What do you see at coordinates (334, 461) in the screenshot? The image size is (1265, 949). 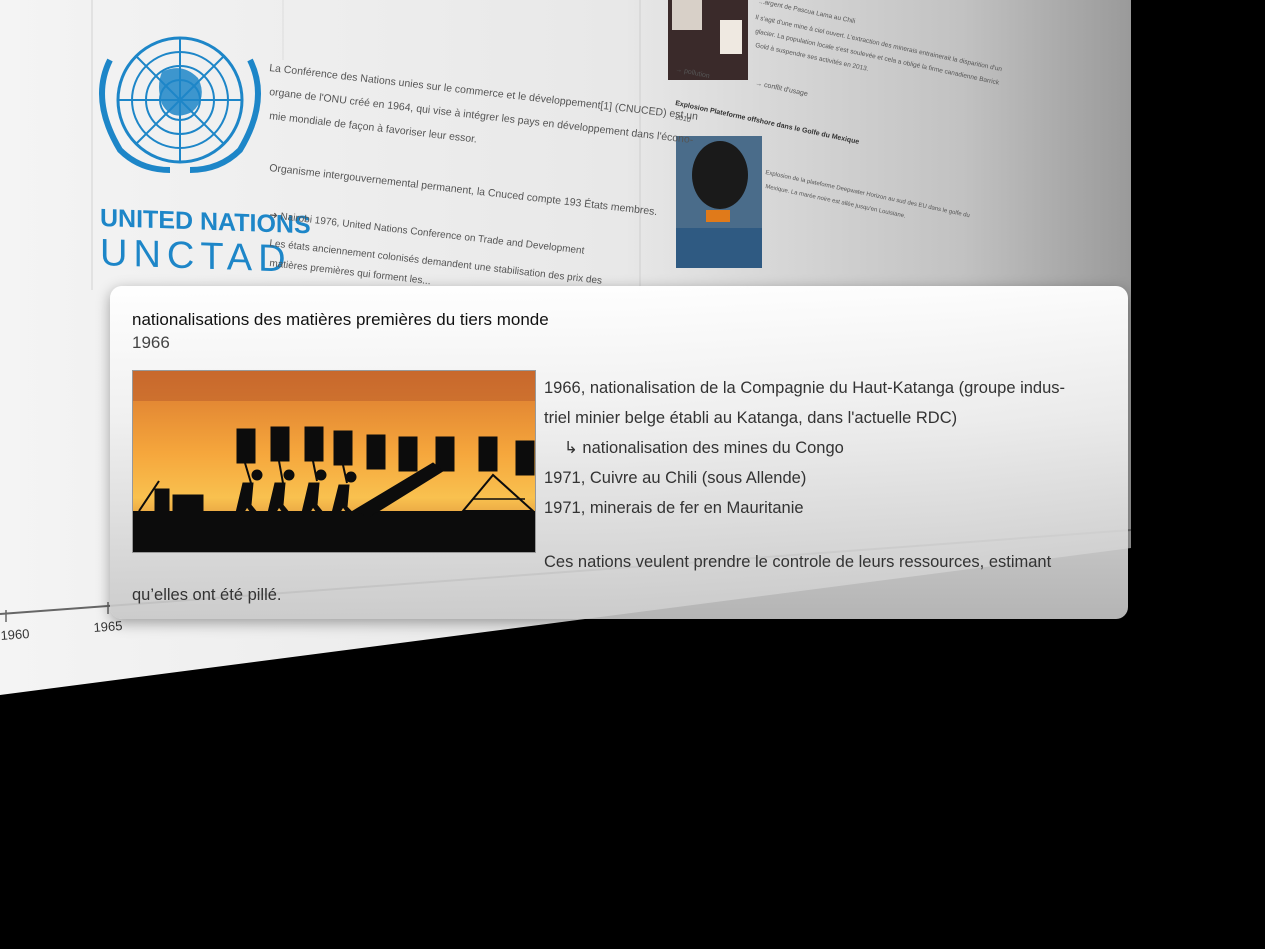 I see `event-illustration-image` at bounding box center [334, 461].